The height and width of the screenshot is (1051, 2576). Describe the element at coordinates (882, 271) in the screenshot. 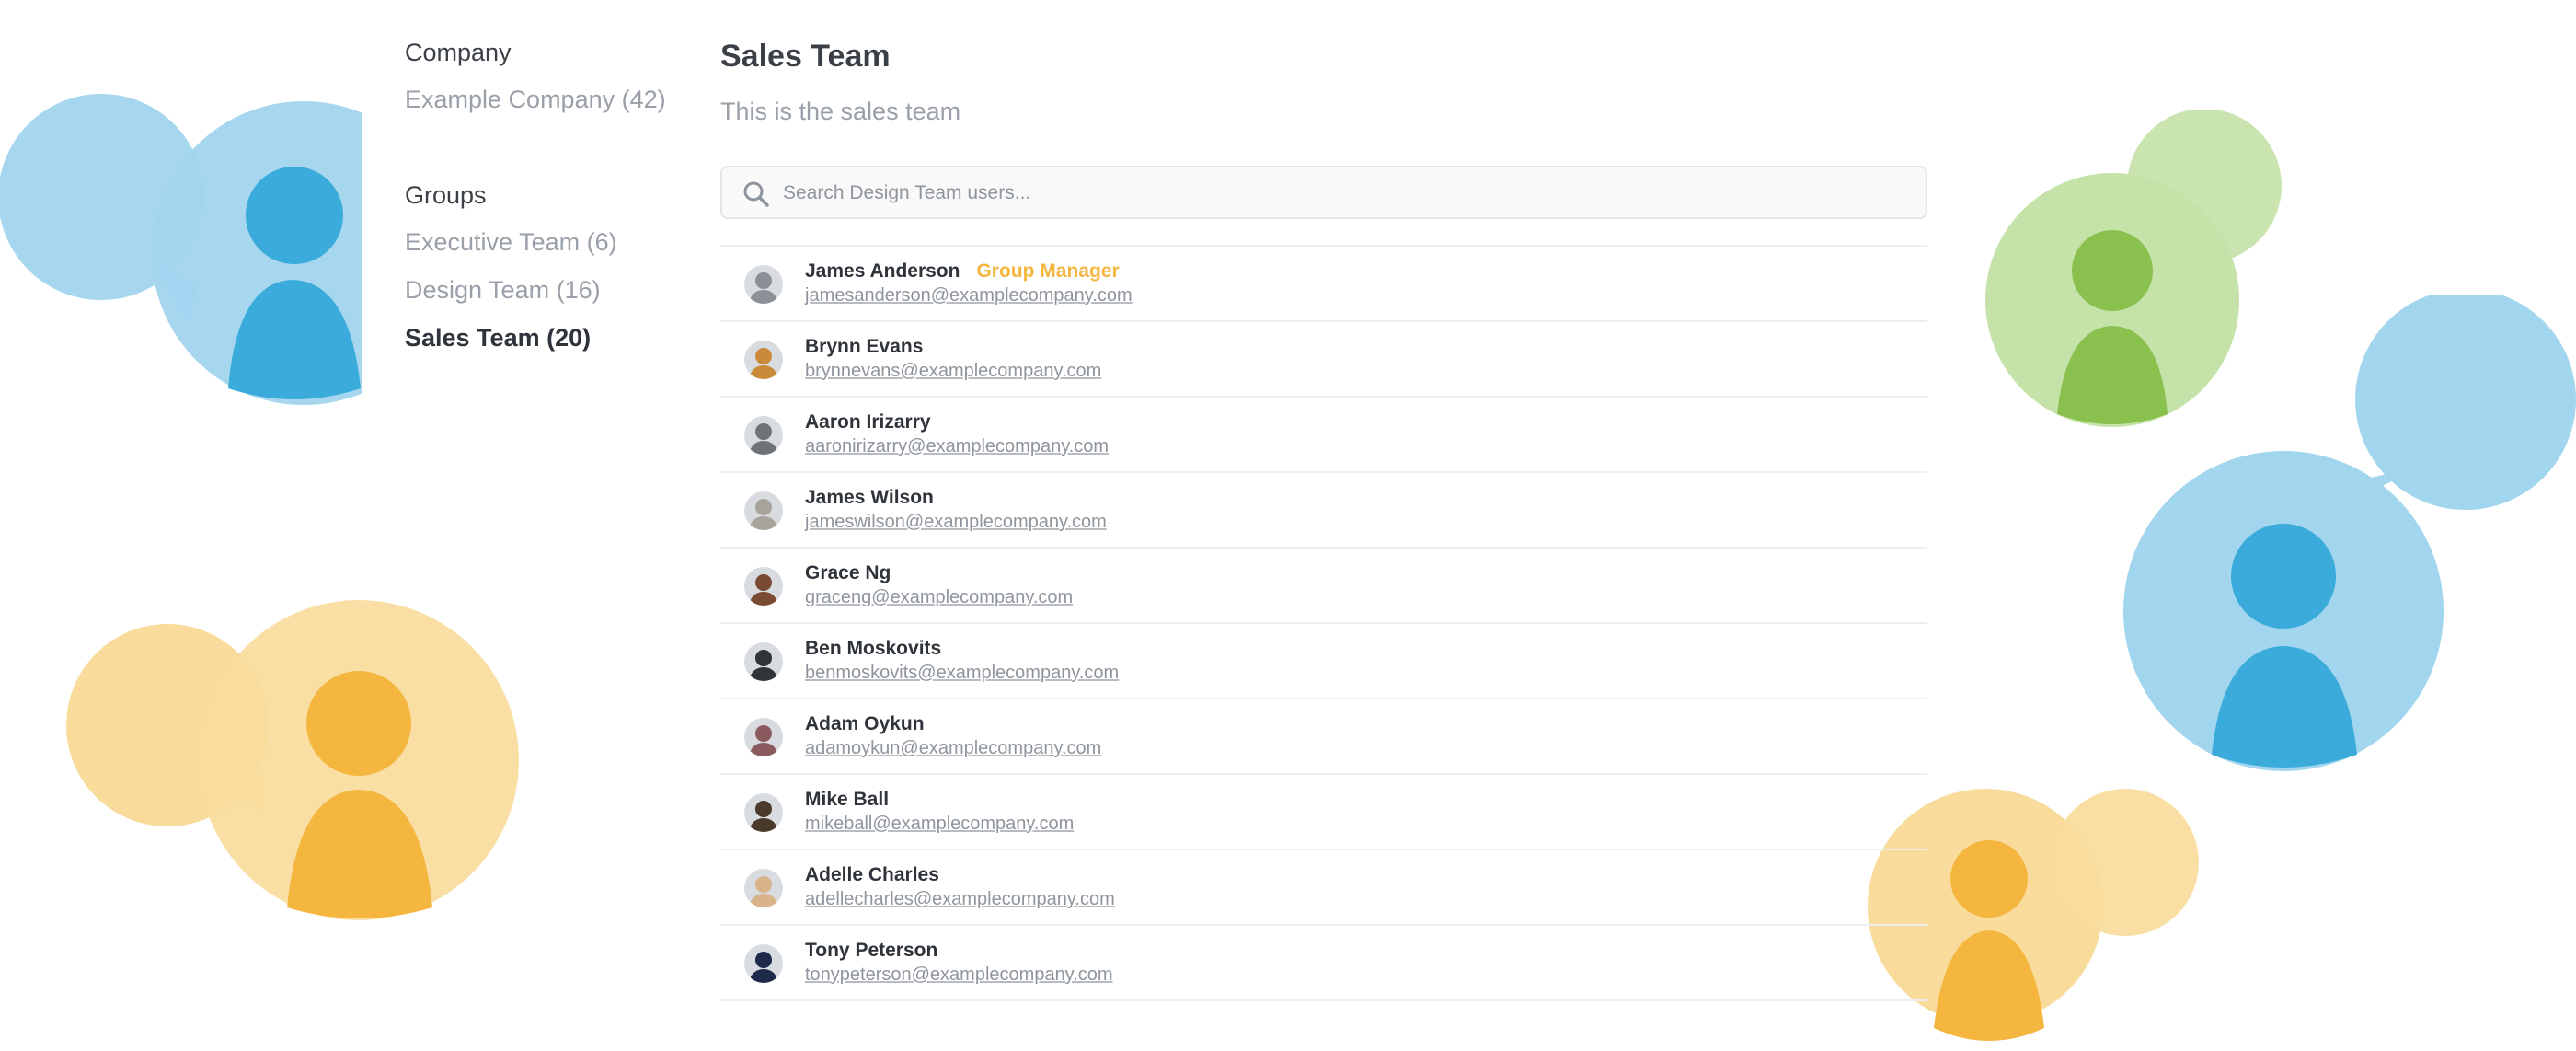

I see `user-name: James Anderson` at that location.